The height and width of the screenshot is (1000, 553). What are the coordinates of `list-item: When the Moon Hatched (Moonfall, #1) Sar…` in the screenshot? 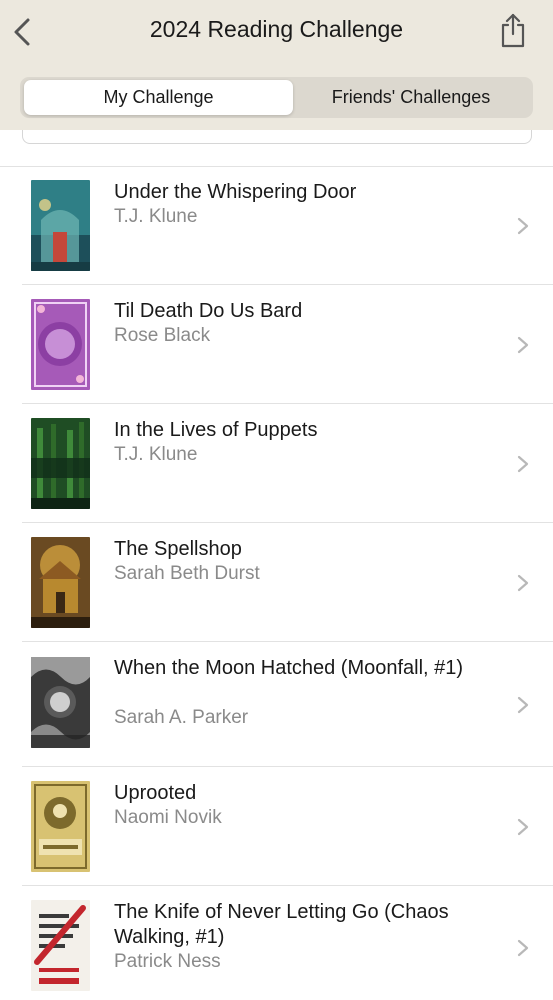 It's located at (276, 704).